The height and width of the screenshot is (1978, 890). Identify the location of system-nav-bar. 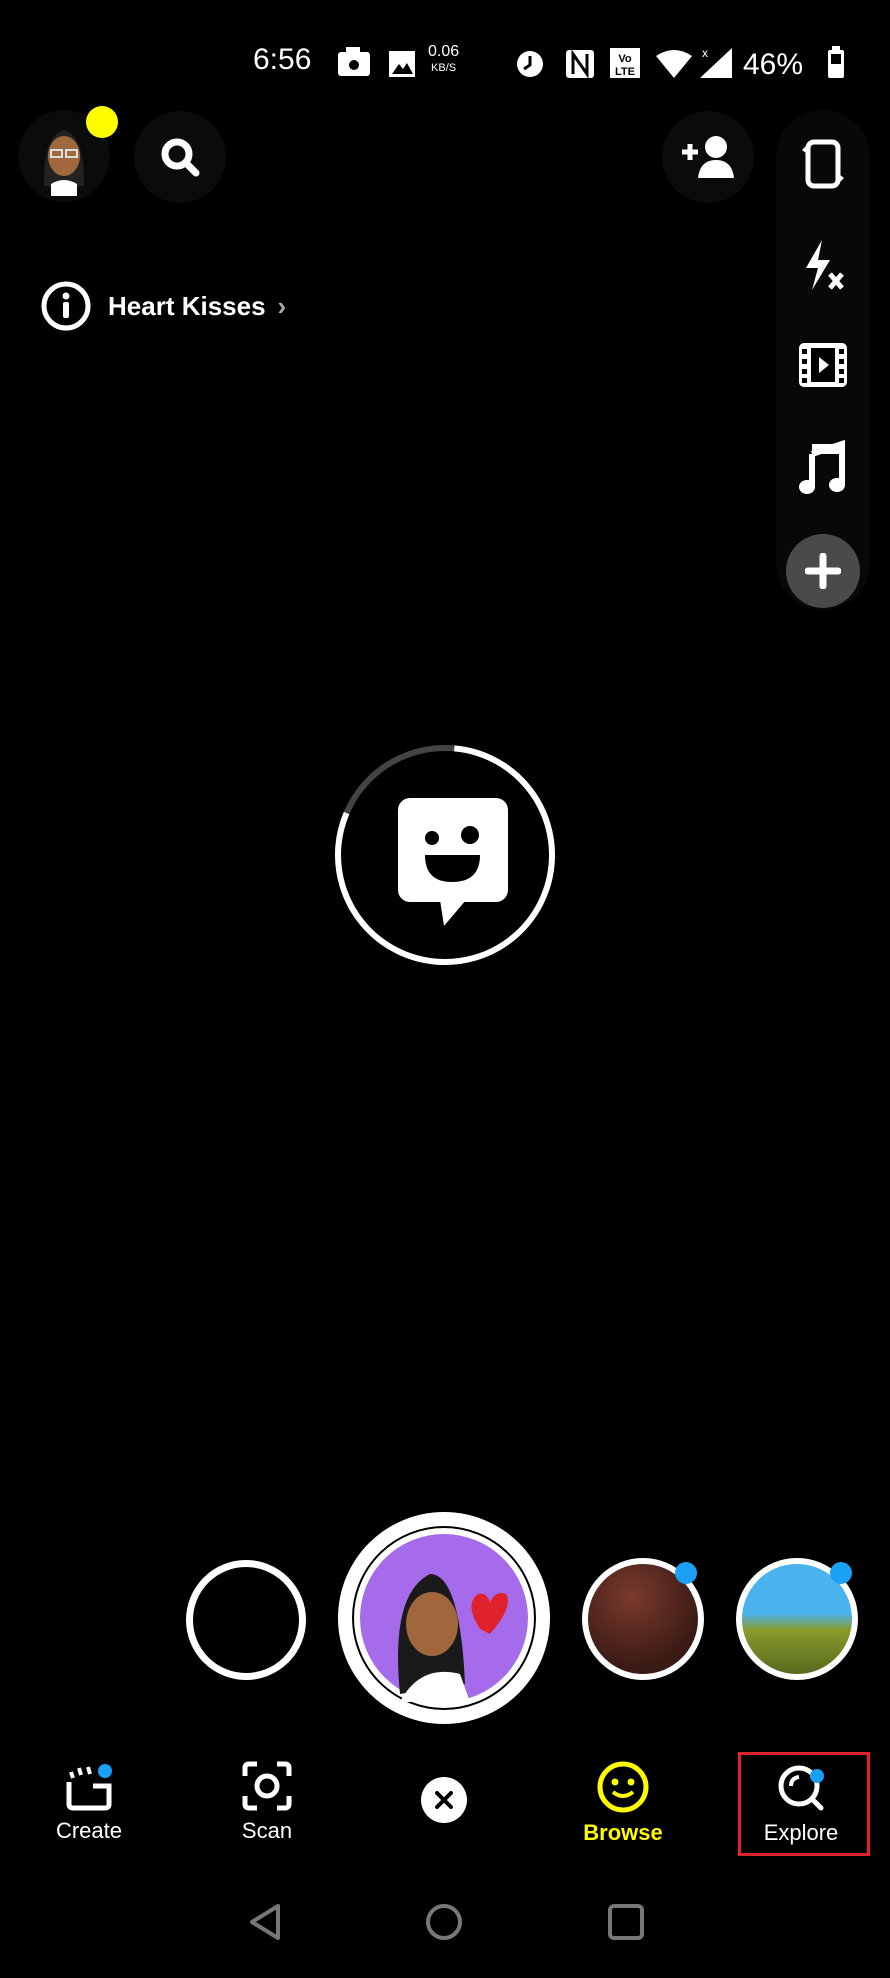
(447, 1922).